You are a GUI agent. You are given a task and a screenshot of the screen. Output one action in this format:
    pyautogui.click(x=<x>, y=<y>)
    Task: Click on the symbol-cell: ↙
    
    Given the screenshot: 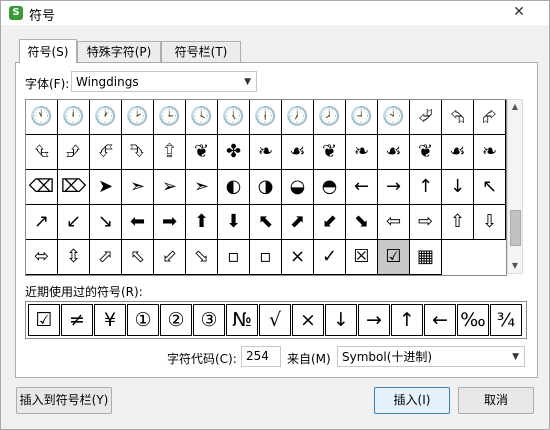 What is the action you would take?
    pyautogui.click(x=74, y=222)
    